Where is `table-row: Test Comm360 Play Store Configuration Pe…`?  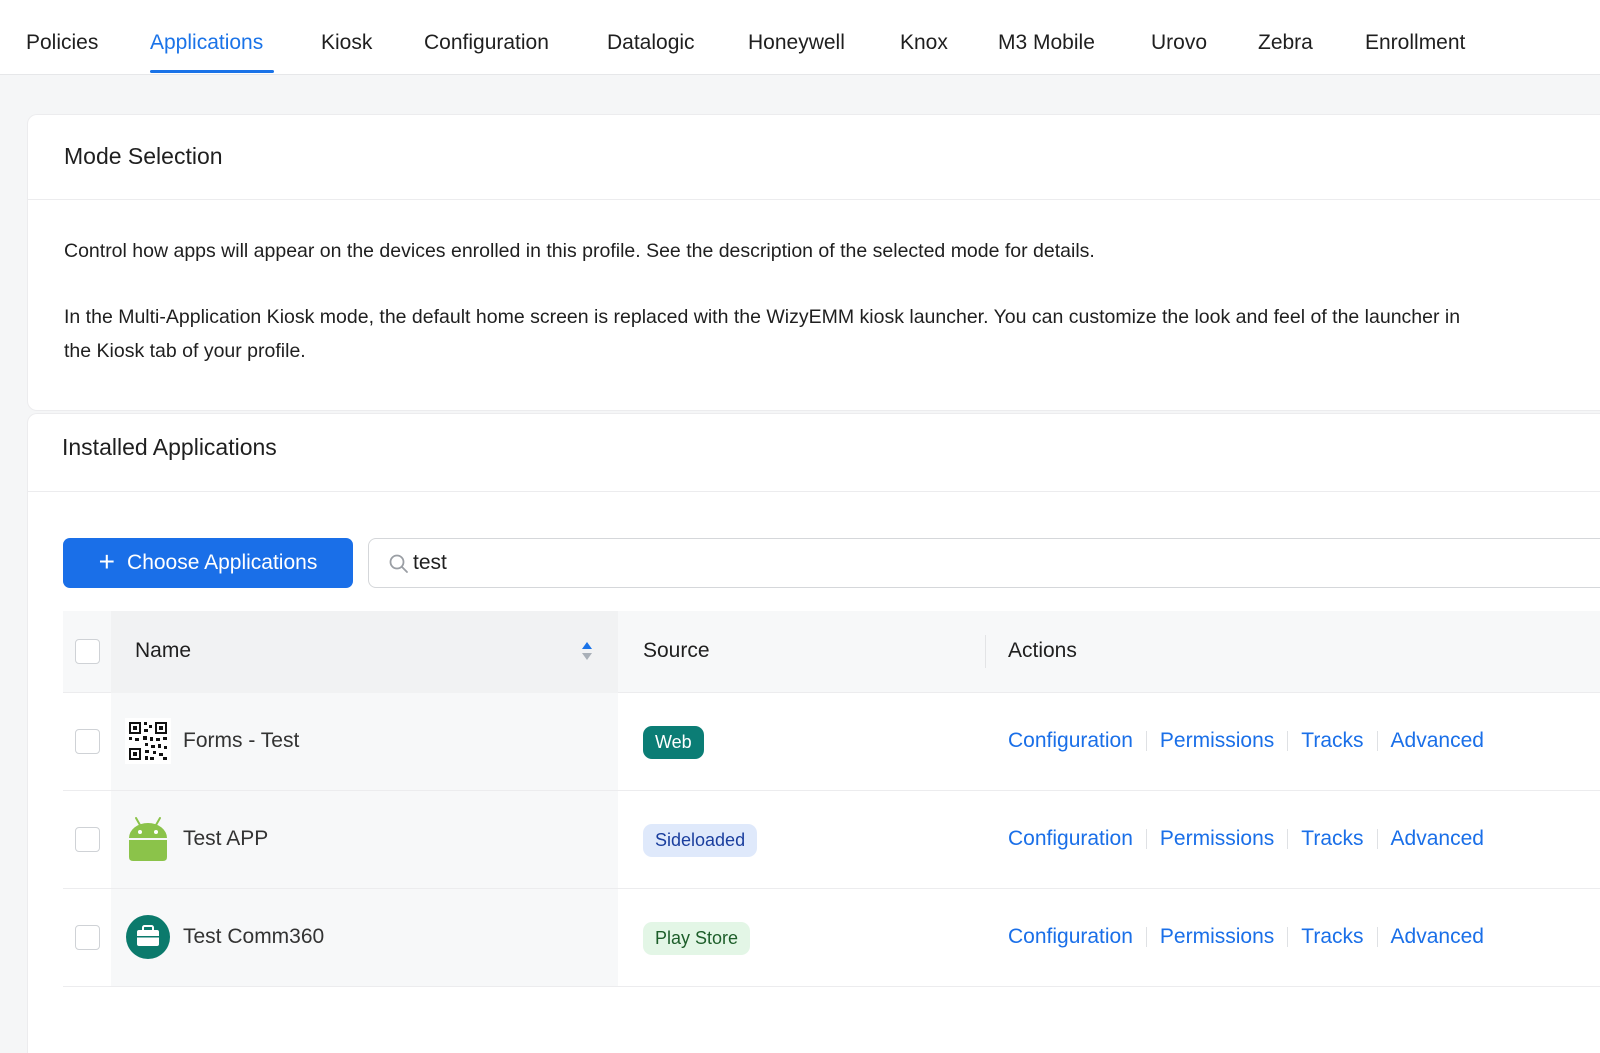
table-row: Test Comm360 Play Store Configuration Pe… is located at coordinates (831, 938).